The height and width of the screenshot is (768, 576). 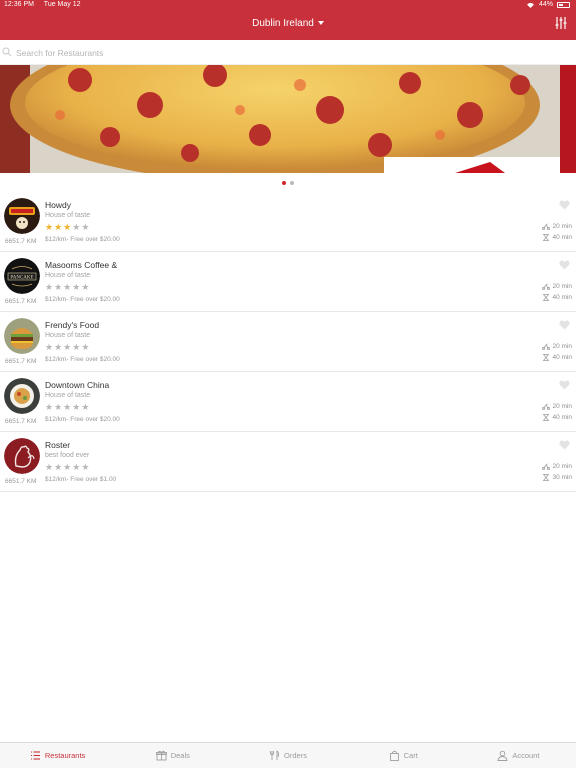 I want to click on app-header: 12:36 PM Tue May 12 44% Dublin Ireland, so click(x=288, y=20).